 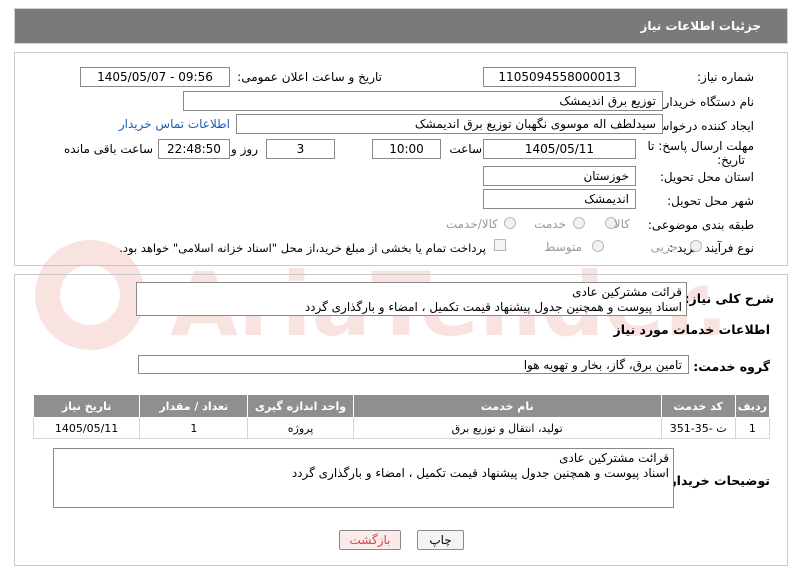 What do you see at coordinates (707, 102) in the screenshot?
I see `buyer-org-label: نام دستگاه خریدار:` at bounding box center [707, 102].